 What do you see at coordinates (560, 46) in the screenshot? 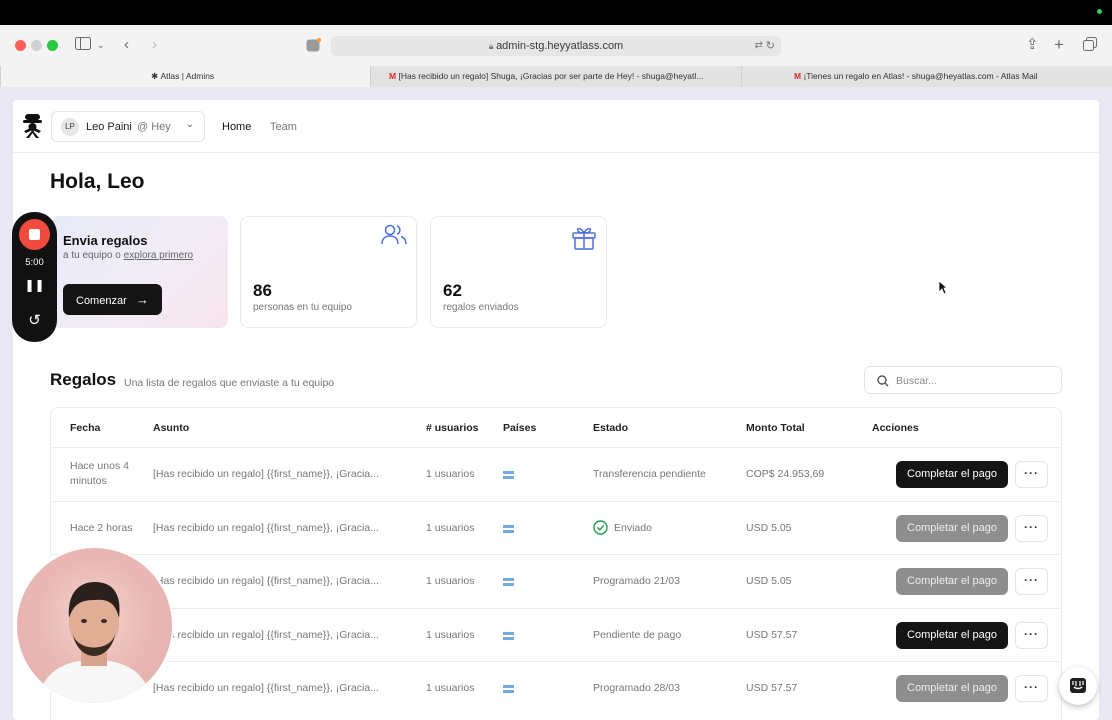
I see `url-text: admin-stg.heyyatlass.com` at bounding box center [560, 46].